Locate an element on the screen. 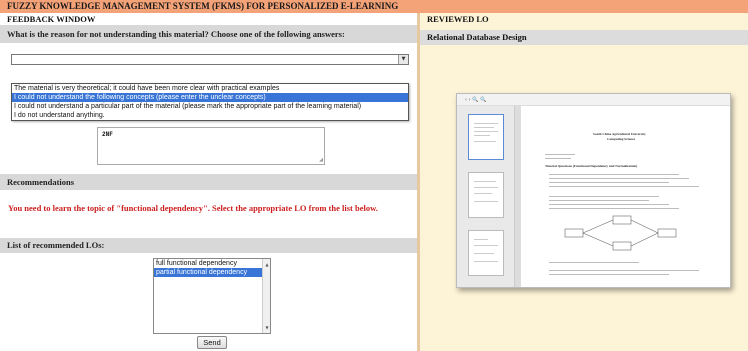 This screenshot has height=351, width=748. reason-option: I do not understand anything. is located at coordinates (210, 115).